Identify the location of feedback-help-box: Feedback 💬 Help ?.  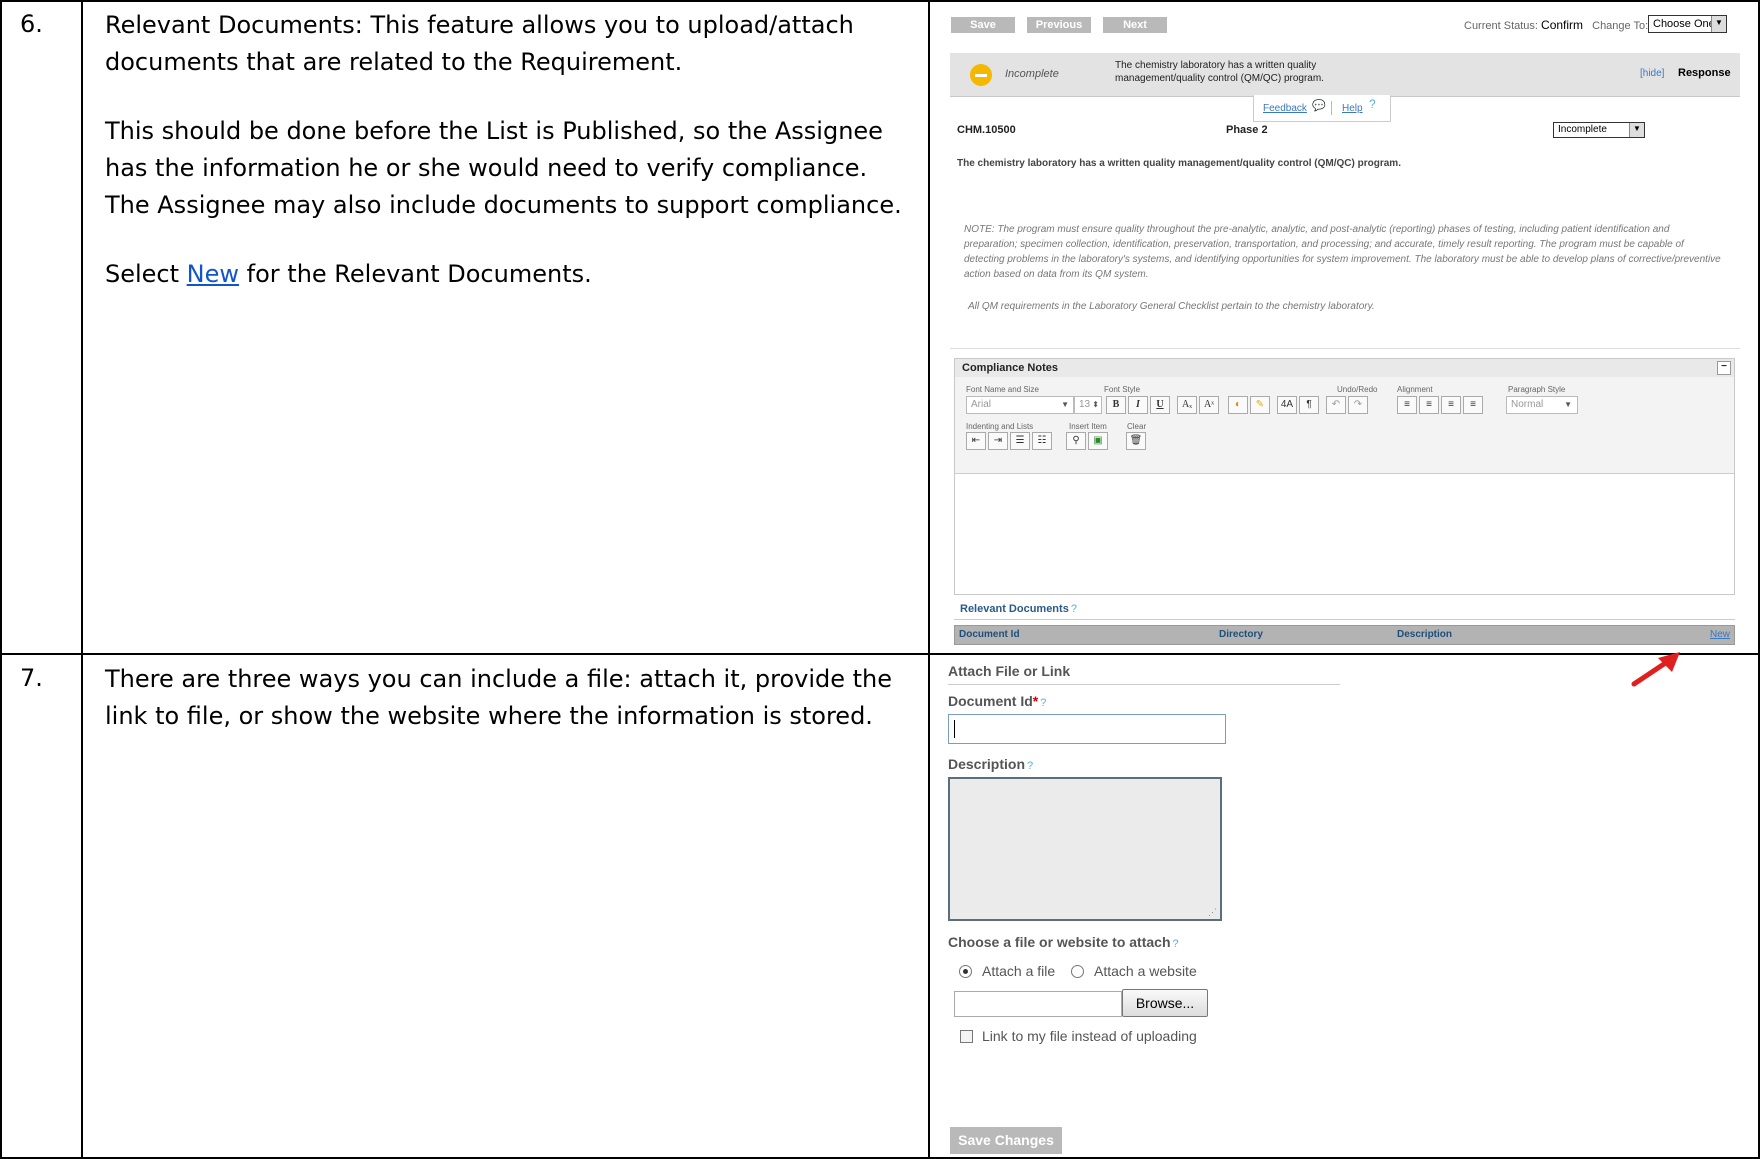
(1322, 108).